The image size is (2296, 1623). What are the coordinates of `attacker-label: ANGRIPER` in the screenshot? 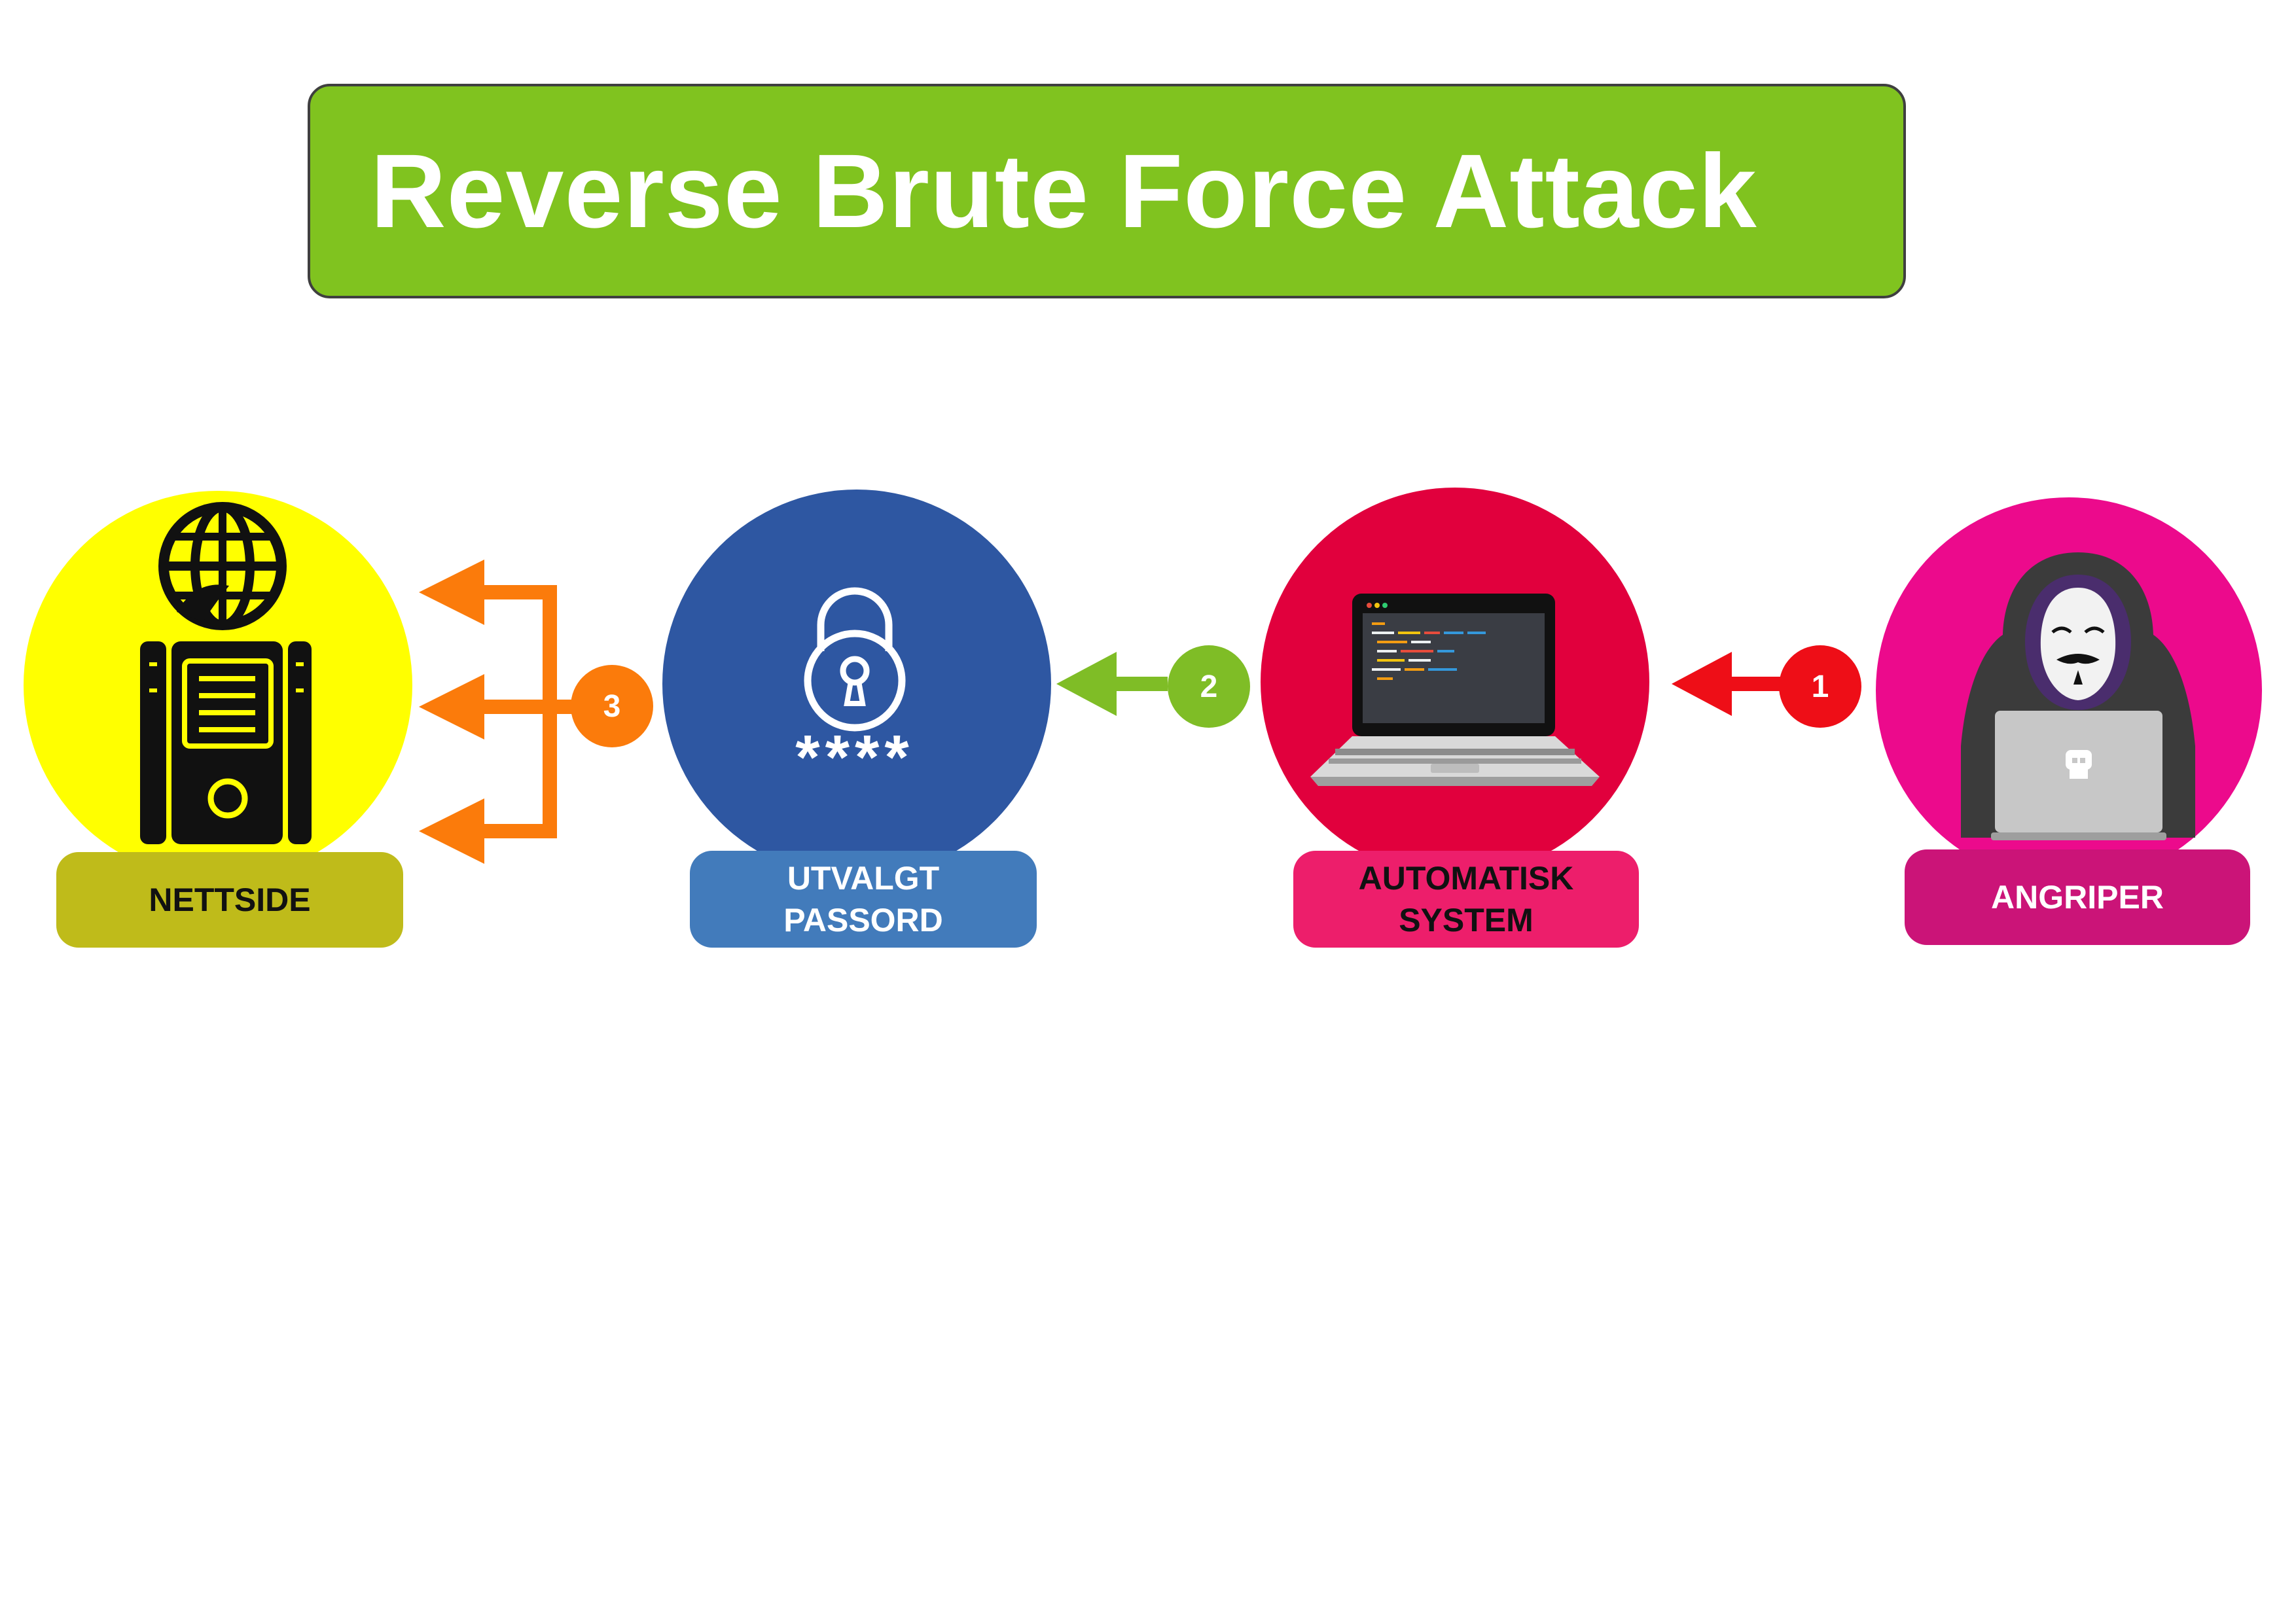 It's located at (2077, 897).